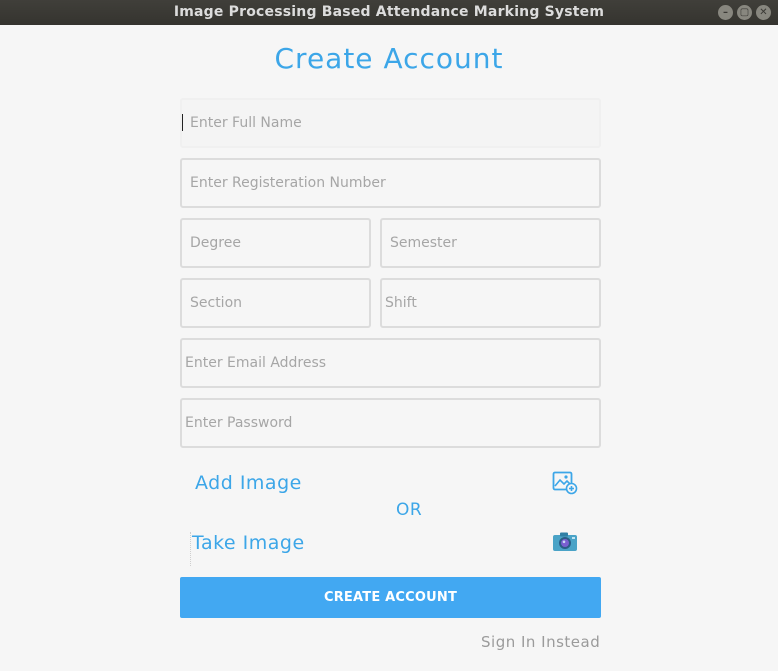  I want to click on camera-icon, so click(565, 544).